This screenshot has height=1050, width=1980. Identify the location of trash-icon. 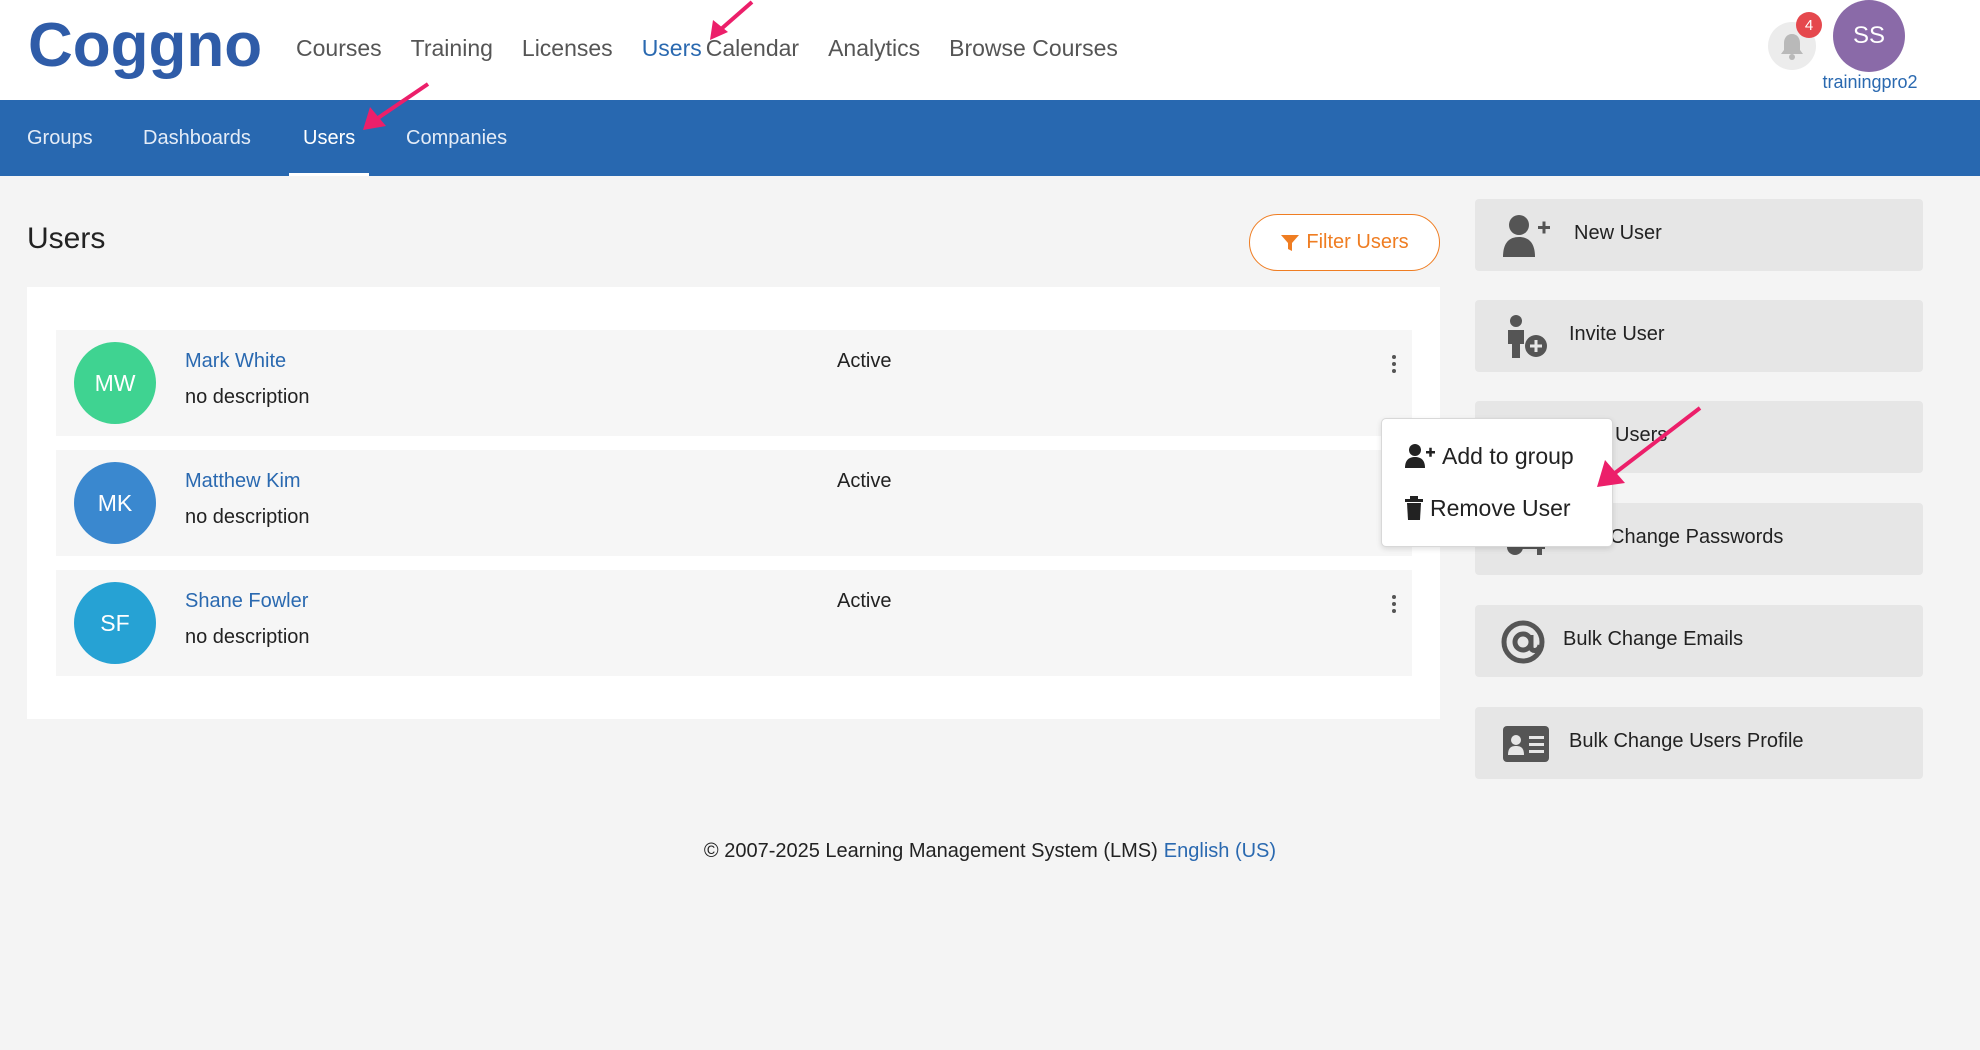
(1414, 508).